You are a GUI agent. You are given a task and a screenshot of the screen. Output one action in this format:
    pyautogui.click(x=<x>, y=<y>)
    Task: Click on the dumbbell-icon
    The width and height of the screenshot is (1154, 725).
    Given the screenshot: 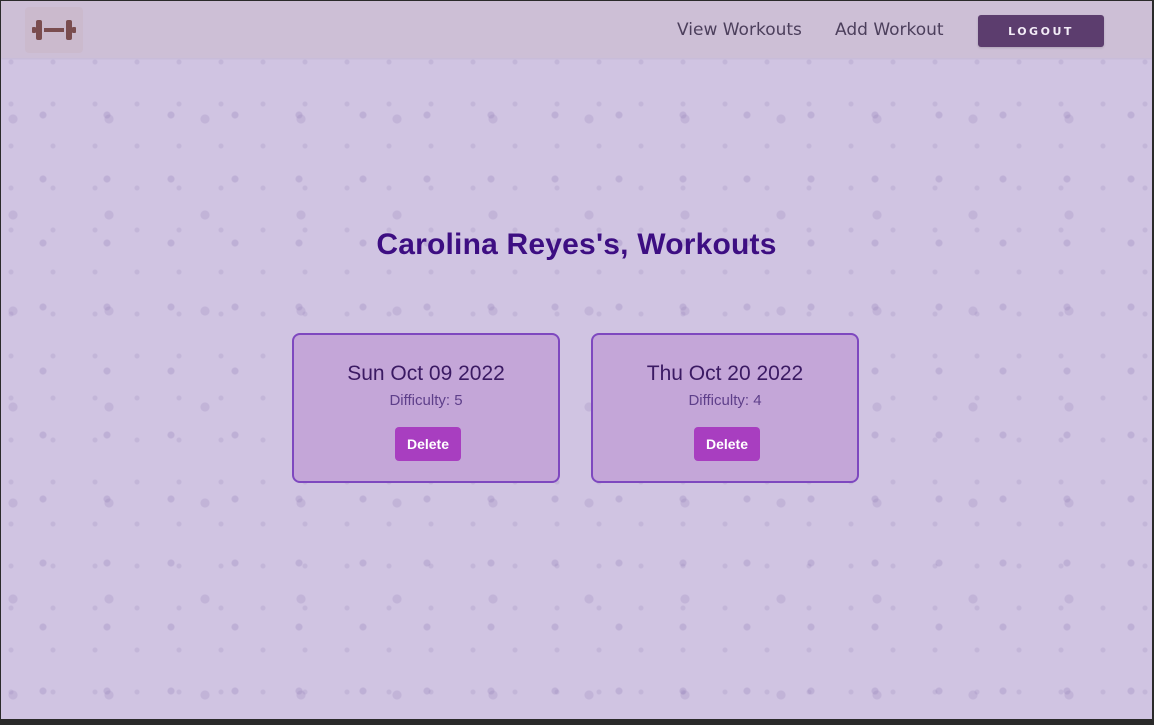 What is the action you would take?
    pyautogui.click(x=54, y=30)
    